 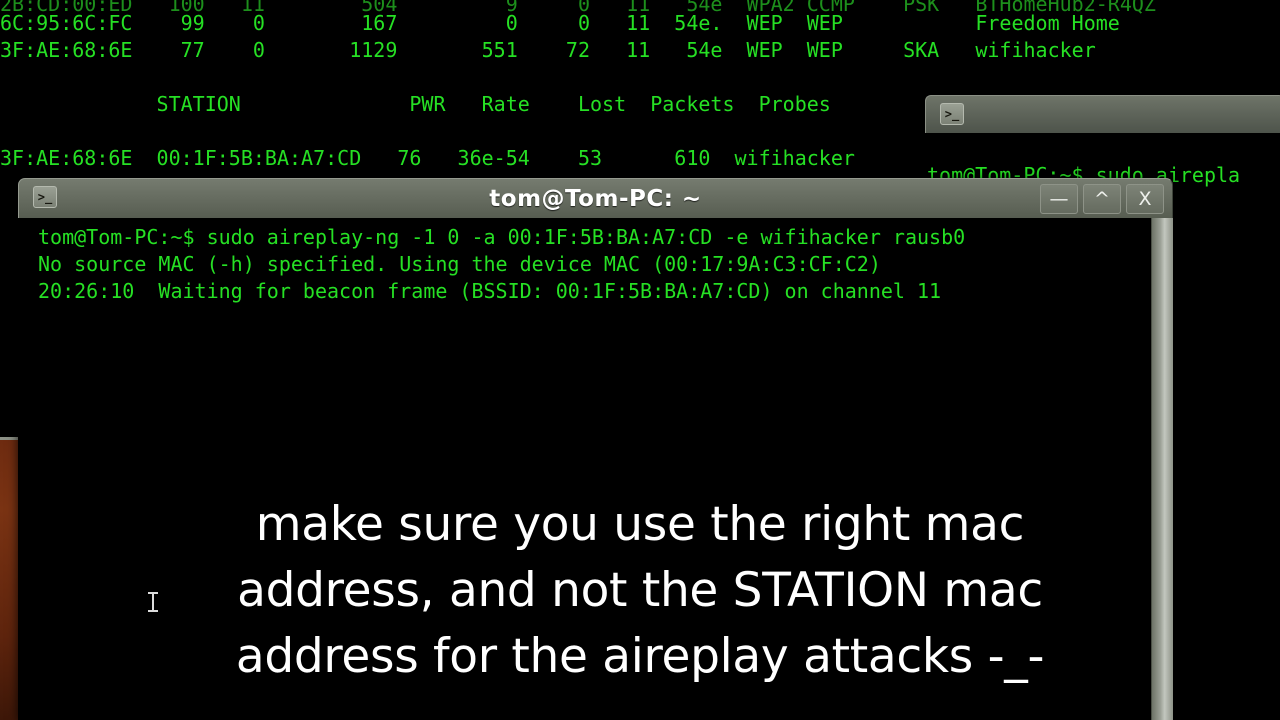 What do you see at coordinates (1059, 199) in the screenshot?
I see `minimize-button: —` at bounding box center [1059, 199].